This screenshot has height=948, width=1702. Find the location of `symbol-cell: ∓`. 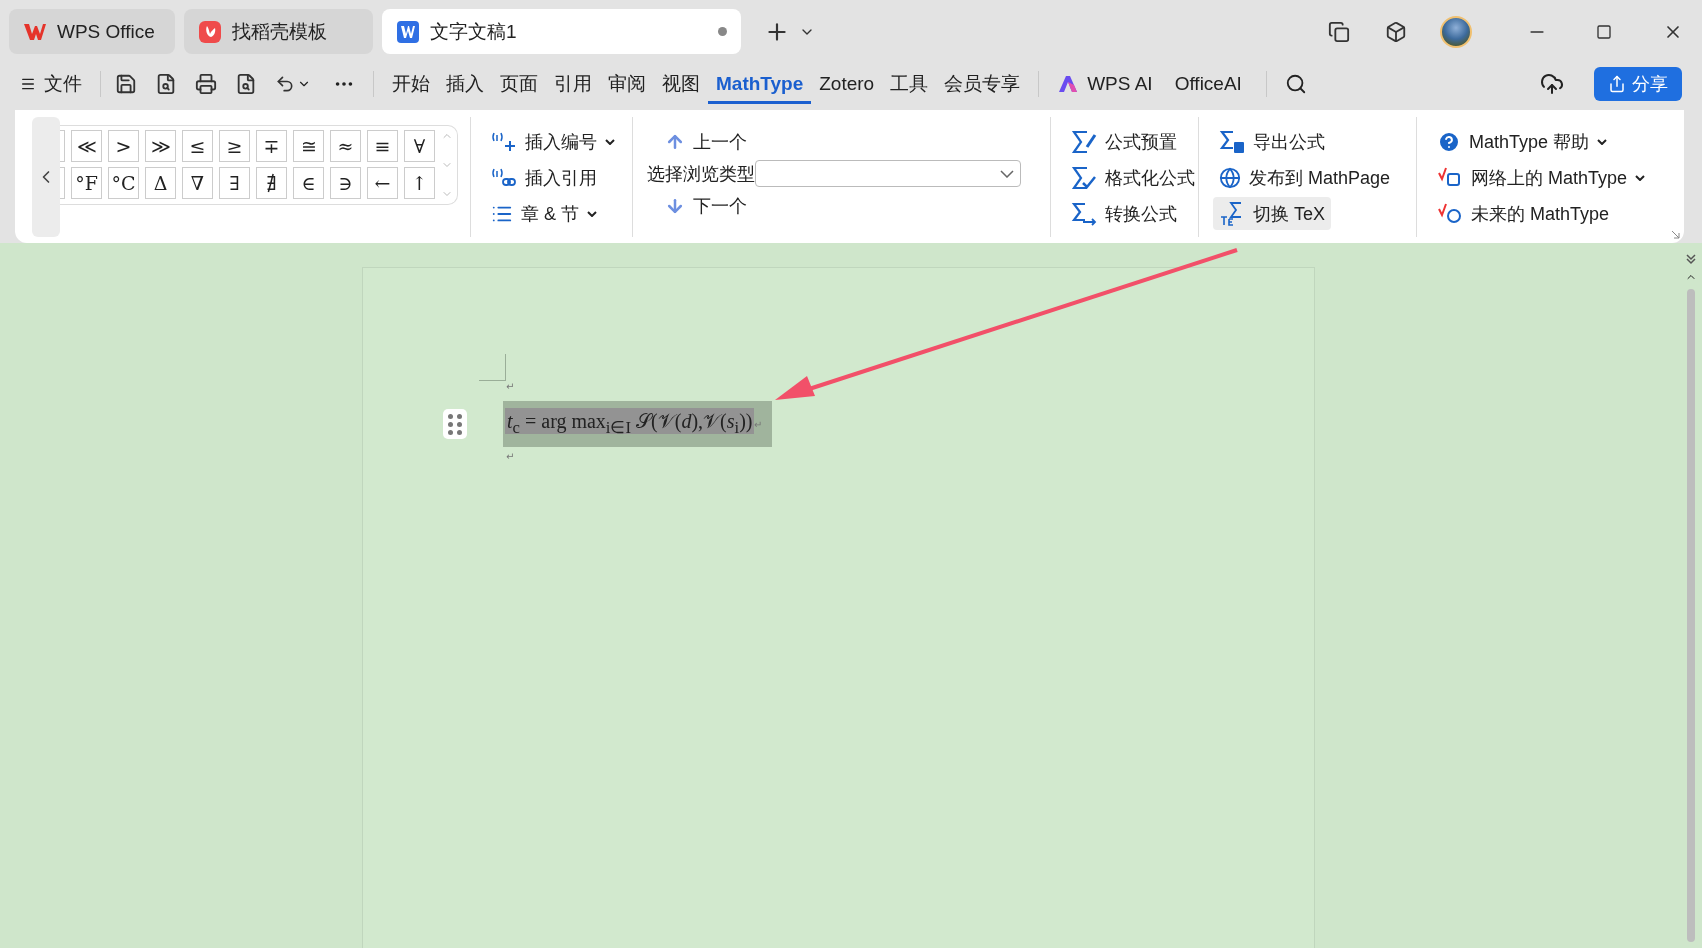

symbol-cell: ∓ is located at coordinates (271, 146).